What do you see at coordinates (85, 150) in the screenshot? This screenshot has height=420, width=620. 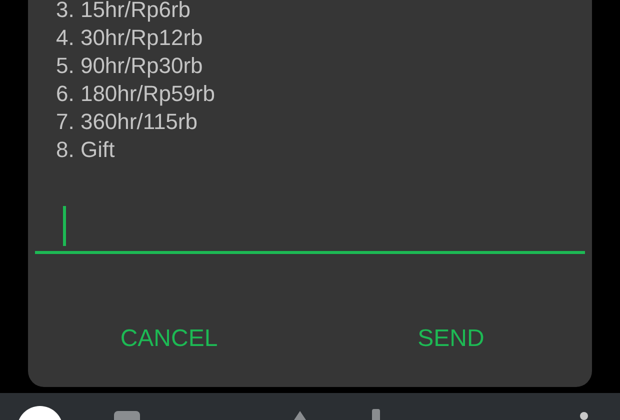 I see `menu-option: 8. Gift` at bounding box center [85, 150].